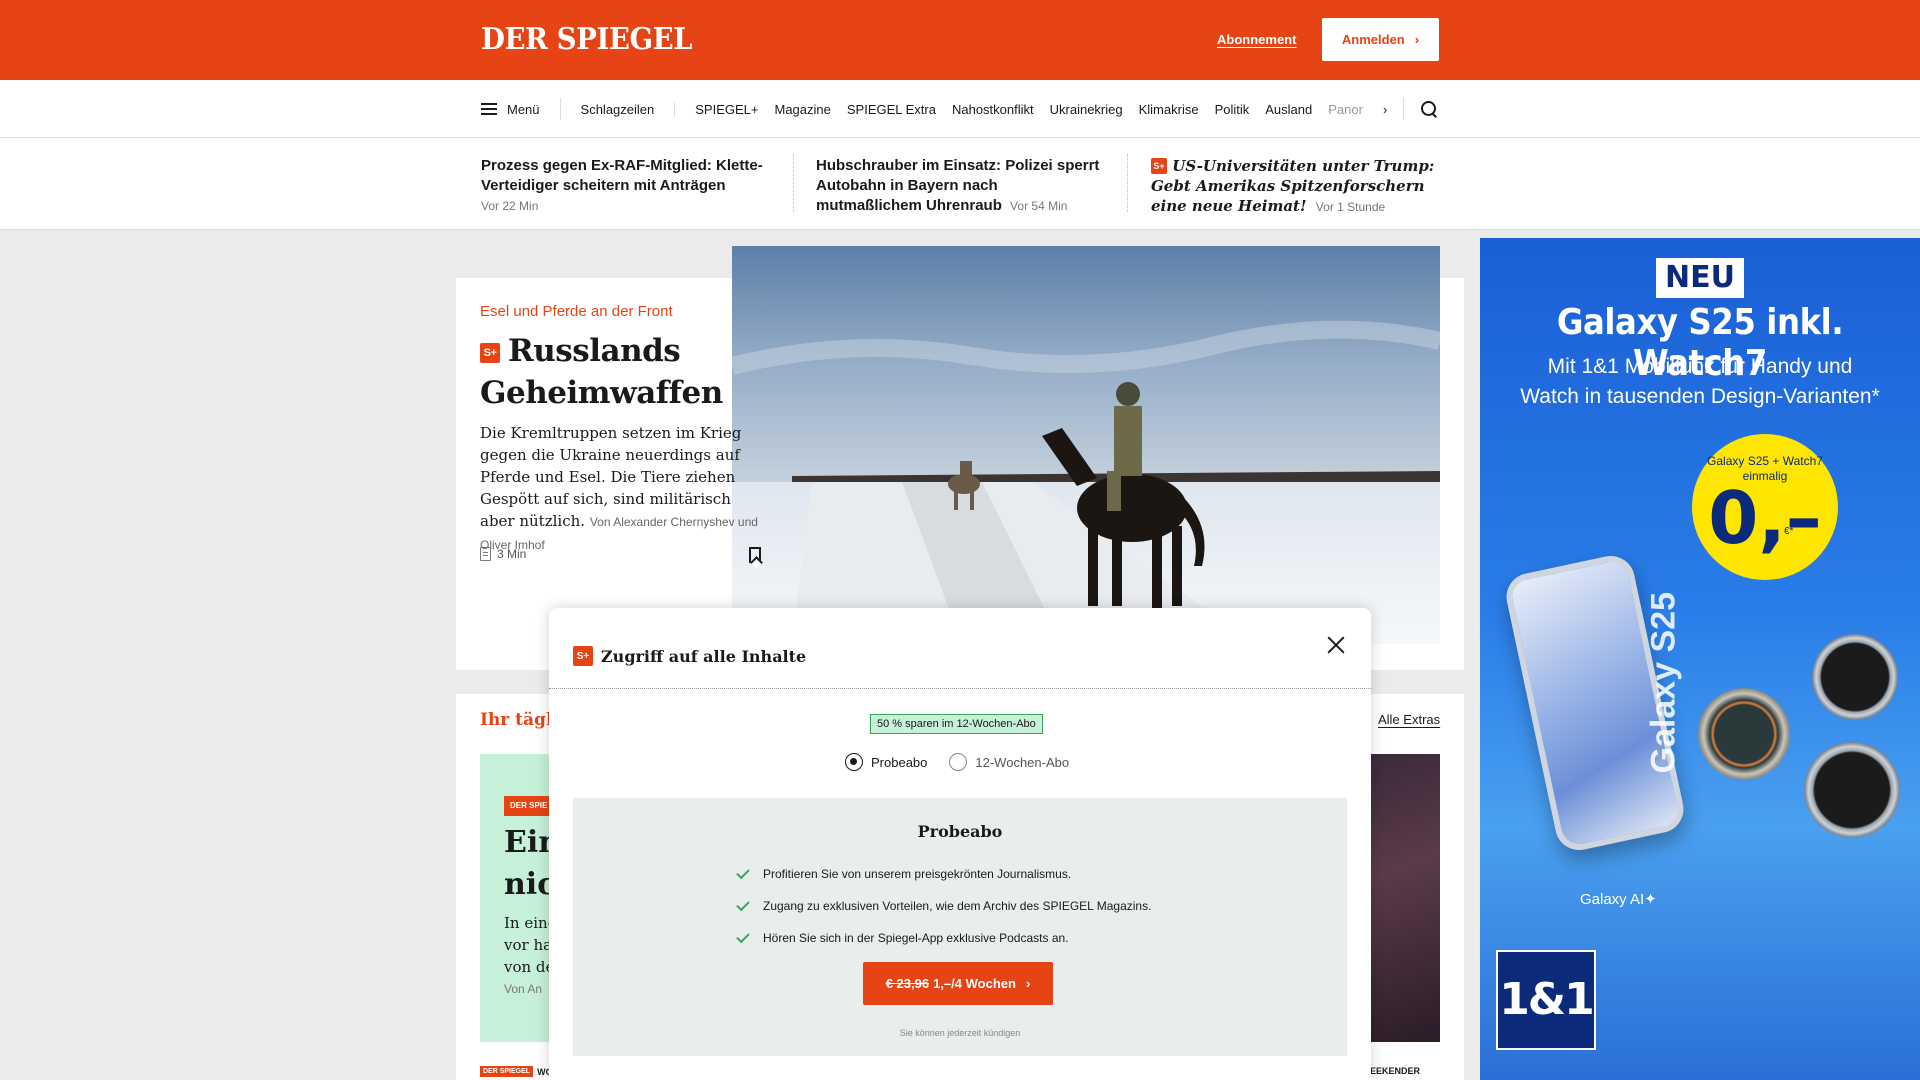 This screenshot has height=1080, width=1920. What do you see at coordinates (1429, 109) in the screenshot?
I see `search-icon` at bounding box center [1429, 109].